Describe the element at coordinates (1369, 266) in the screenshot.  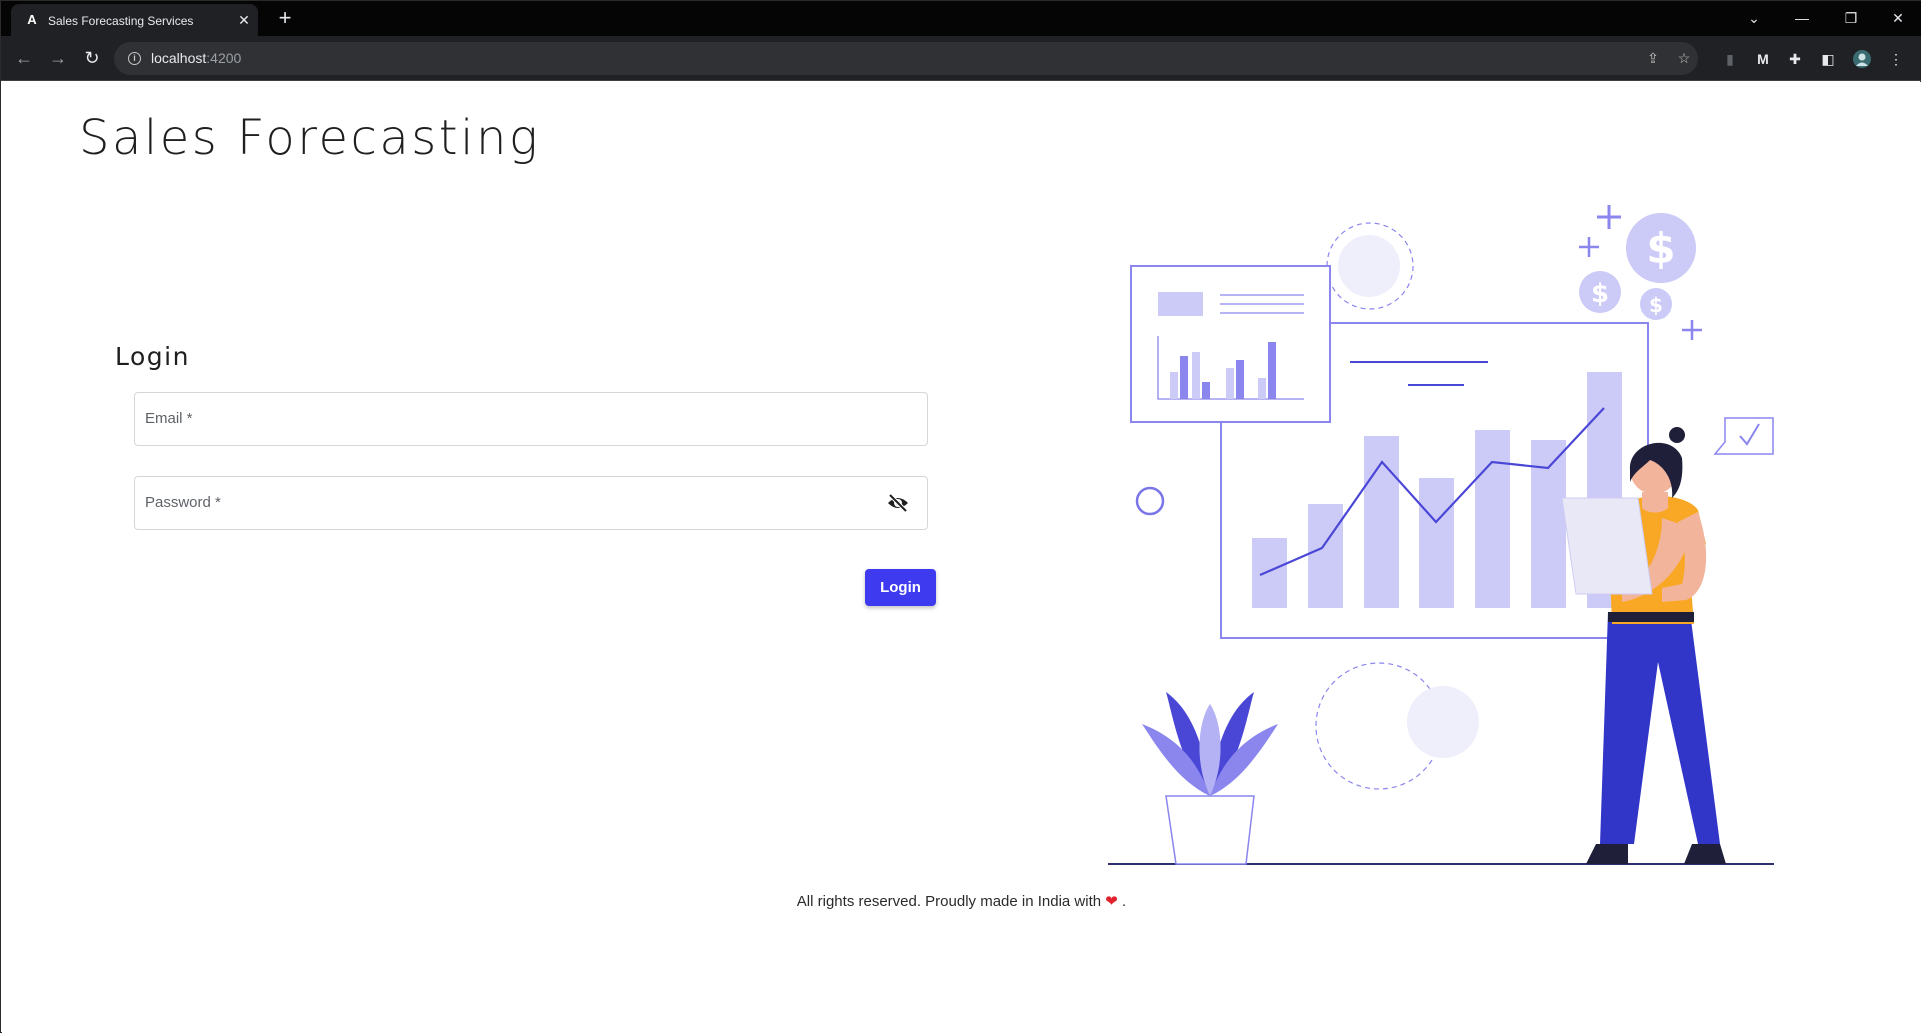
I see `deco-circle-top` at that location.